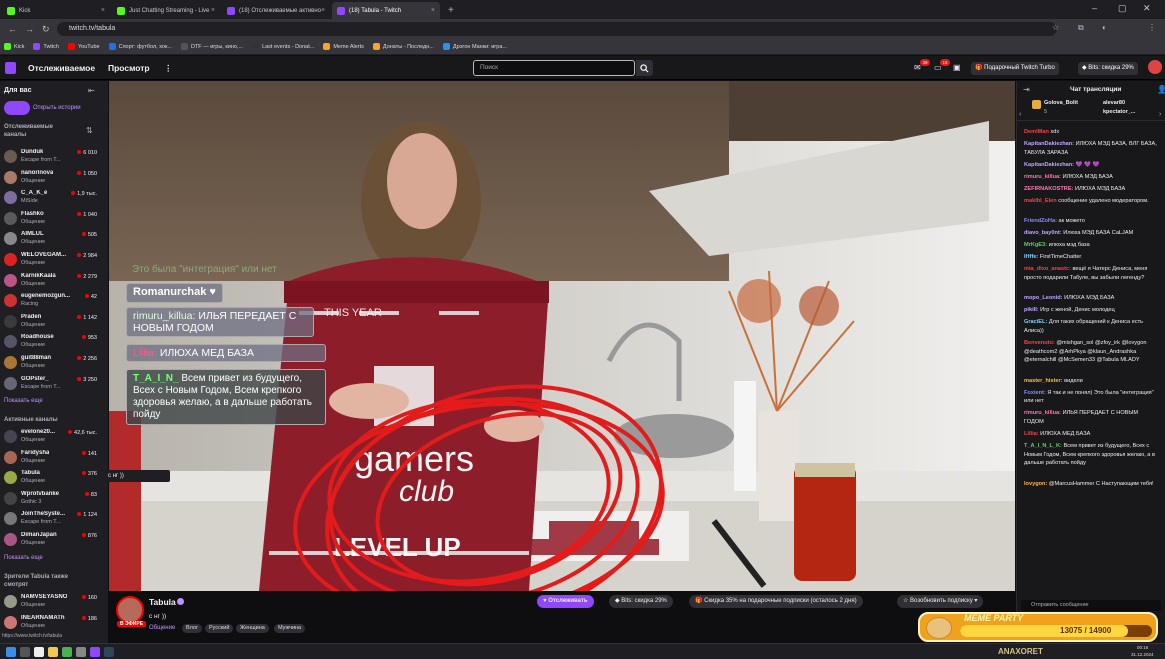  What do you see at coordinates (1035, 484) in the screenshot?
I see `chat-username: lovygon:` at bounding box center [1035, 484].